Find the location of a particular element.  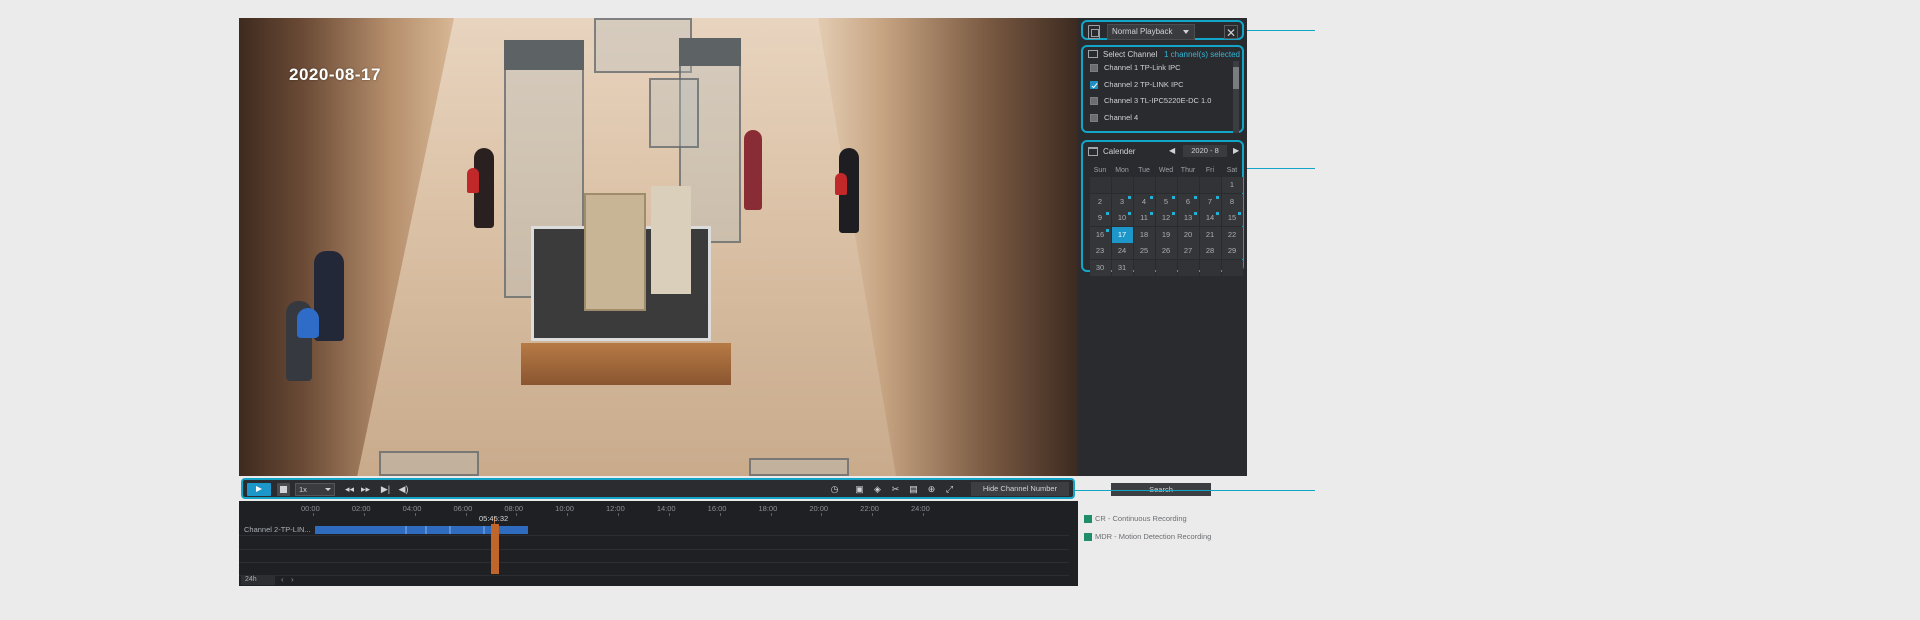

clock-icon: ◷ is located at coordinates (834, 489).